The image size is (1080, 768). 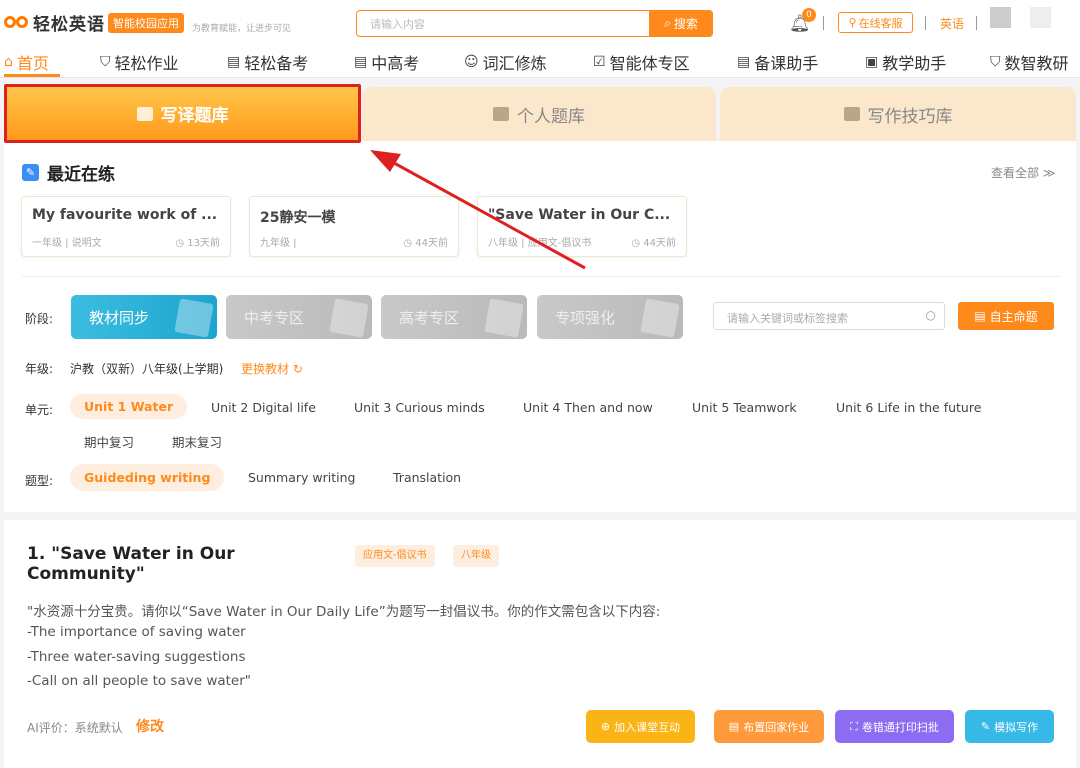 I want to click on nav-item-entrance-exams: ▤ 中高考, so click(x=386, y=62).